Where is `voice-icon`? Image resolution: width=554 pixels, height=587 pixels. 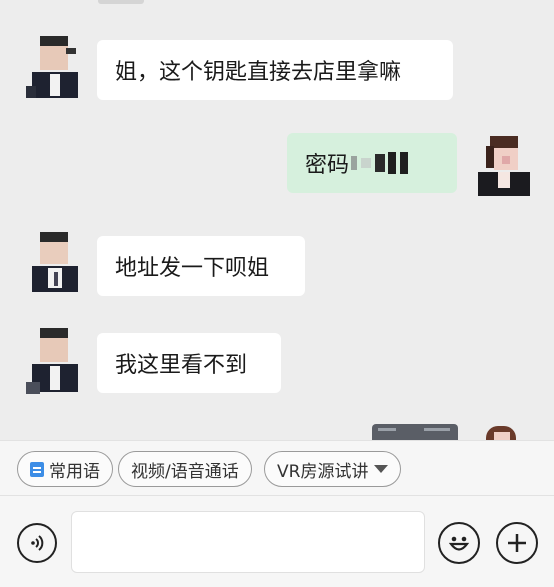 voice-icon is located at coordinates (37, 543).